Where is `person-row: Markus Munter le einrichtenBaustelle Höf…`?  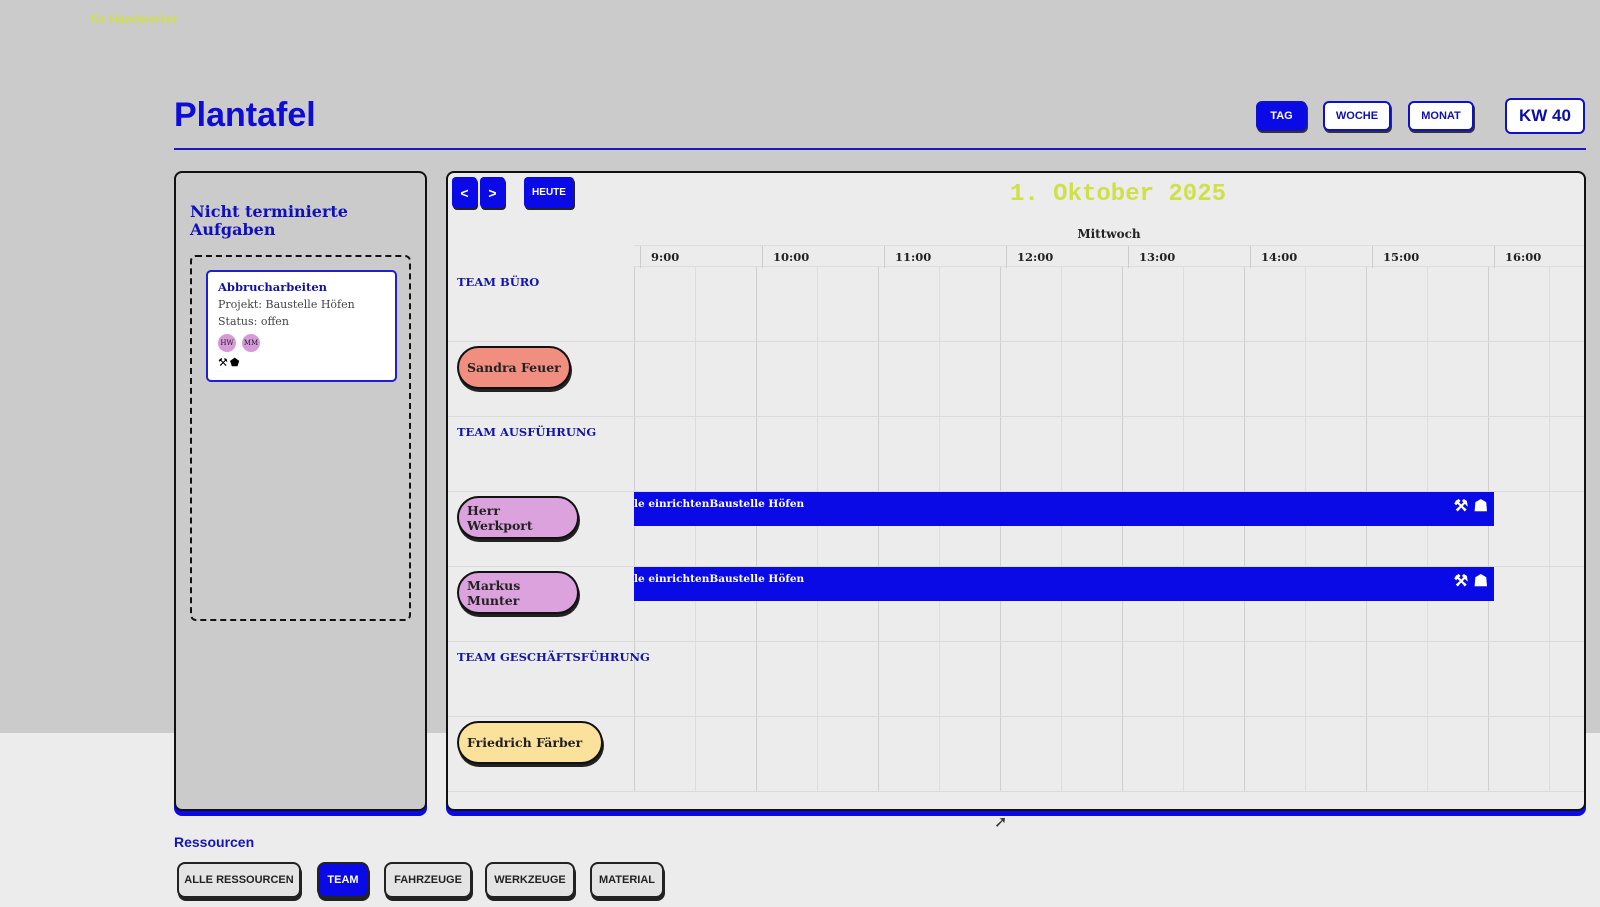 person-row: Markus Munter le einrichtenBaustelle Höf… is located at coordinates (1016, 604).